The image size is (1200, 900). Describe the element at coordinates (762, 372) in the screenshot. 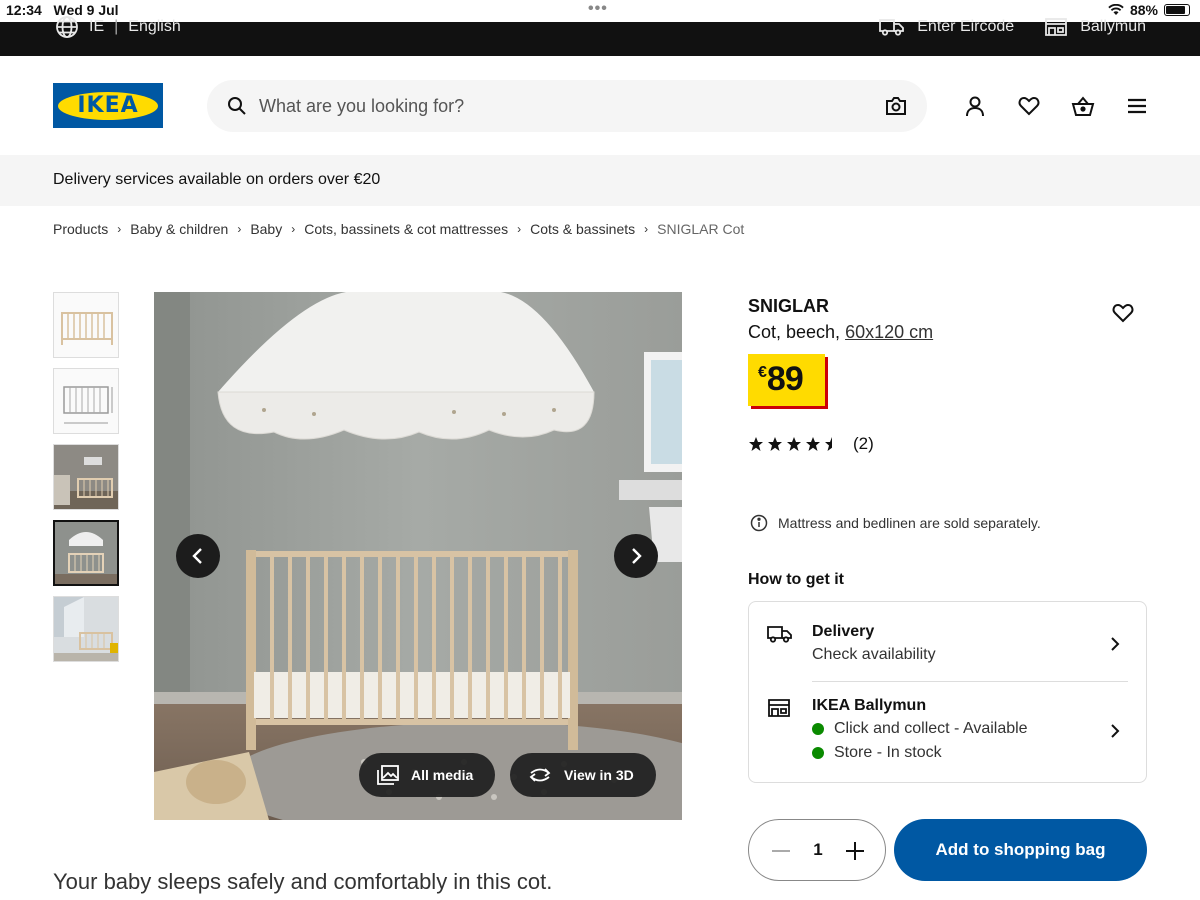

I see `price-currency: €` at that location.